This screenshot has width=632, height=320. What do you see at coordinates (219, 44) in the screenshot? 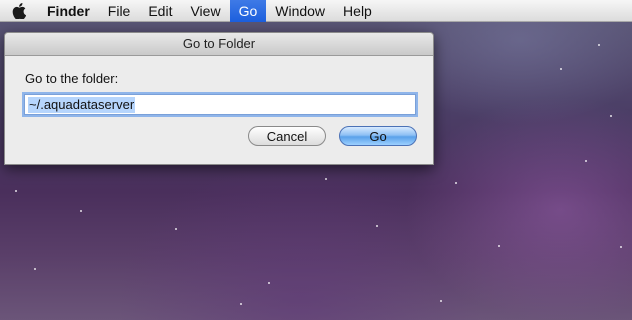
I see `dialog-title: Go to Folder` at bounding box center [219, 44].